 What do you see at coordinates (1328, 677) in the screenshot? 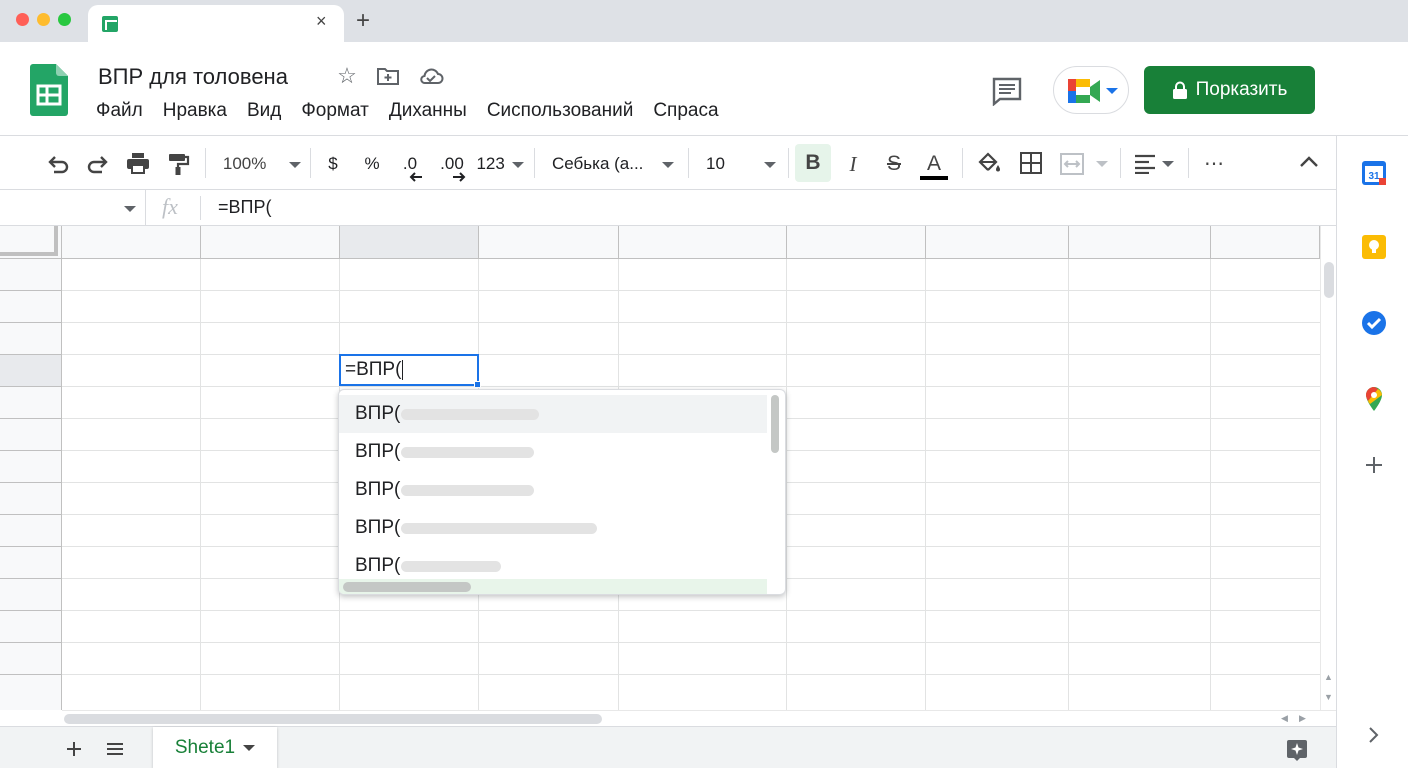
I see `scroll-up-arrow-icon: ▲` at bounding box center [1328, 677].